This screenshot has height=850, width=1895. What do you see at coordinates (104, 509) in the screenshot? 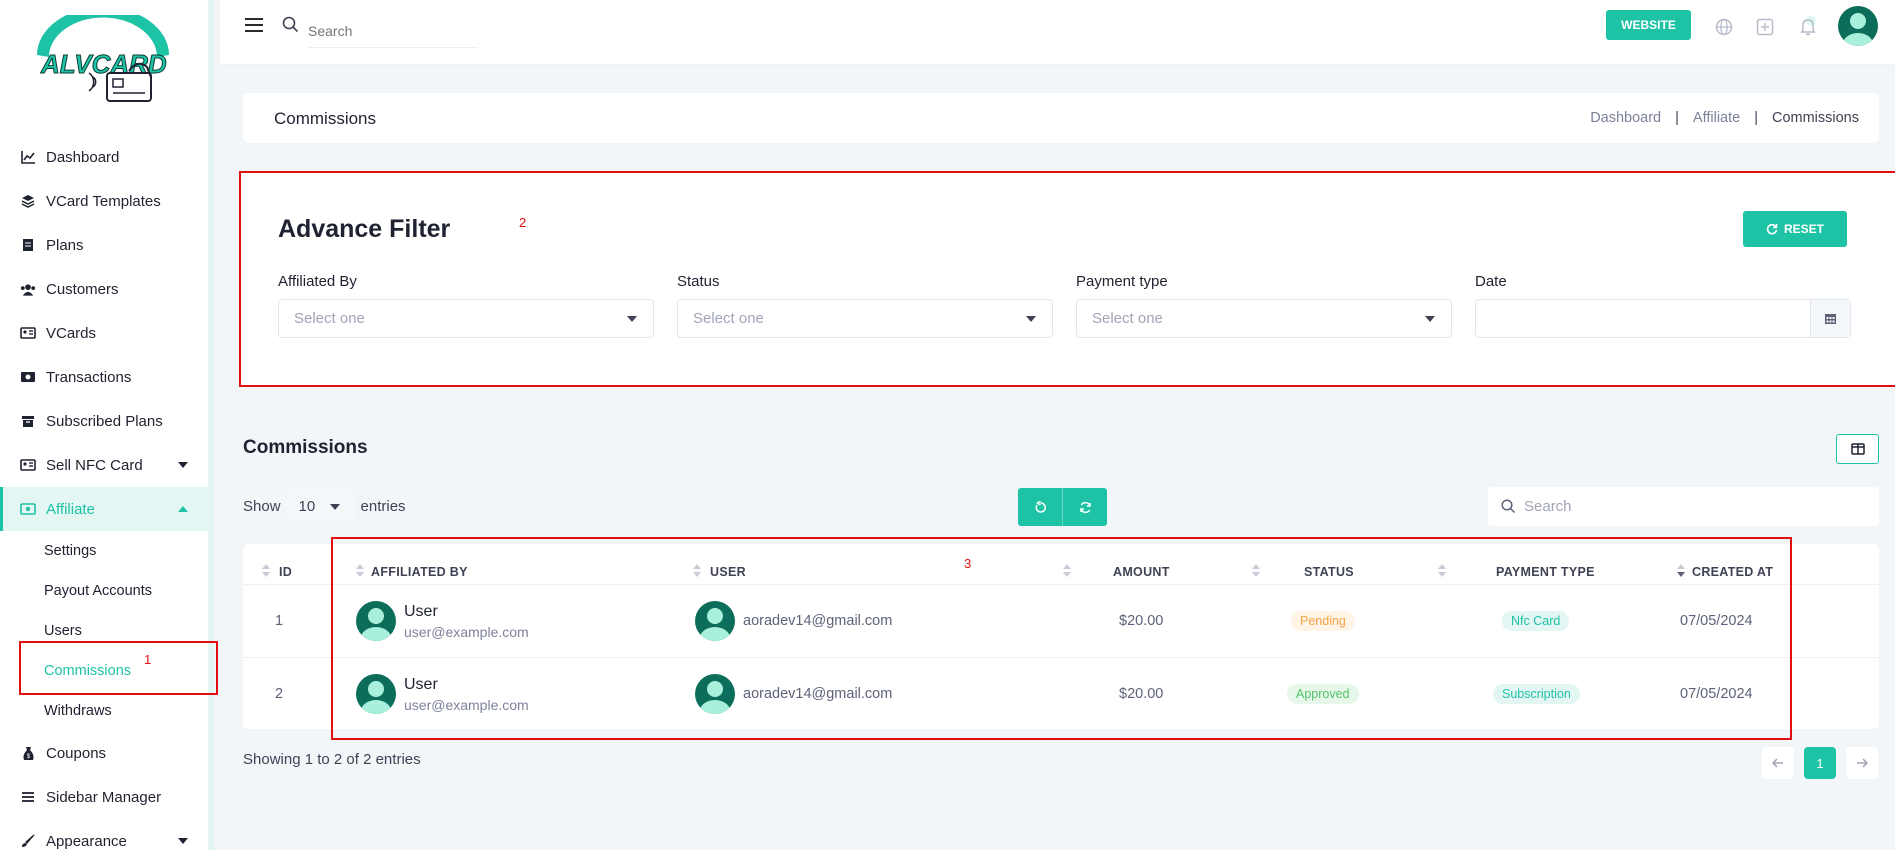
I see `sidebar-item-affiliate: Affiliate` at bounding box center [104, 509].